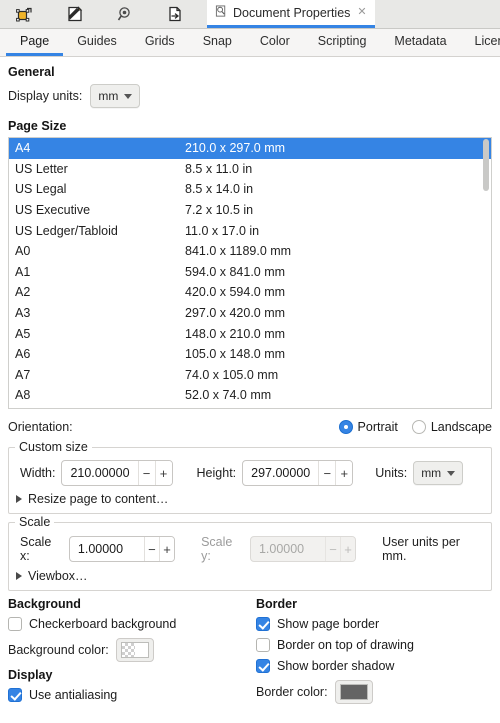 This screenshot has width=500, height=723. What do you see at coordinates (280, 473) in the screenshot?
I see `height-input: 297.00000` at bounding box center [280, 473].